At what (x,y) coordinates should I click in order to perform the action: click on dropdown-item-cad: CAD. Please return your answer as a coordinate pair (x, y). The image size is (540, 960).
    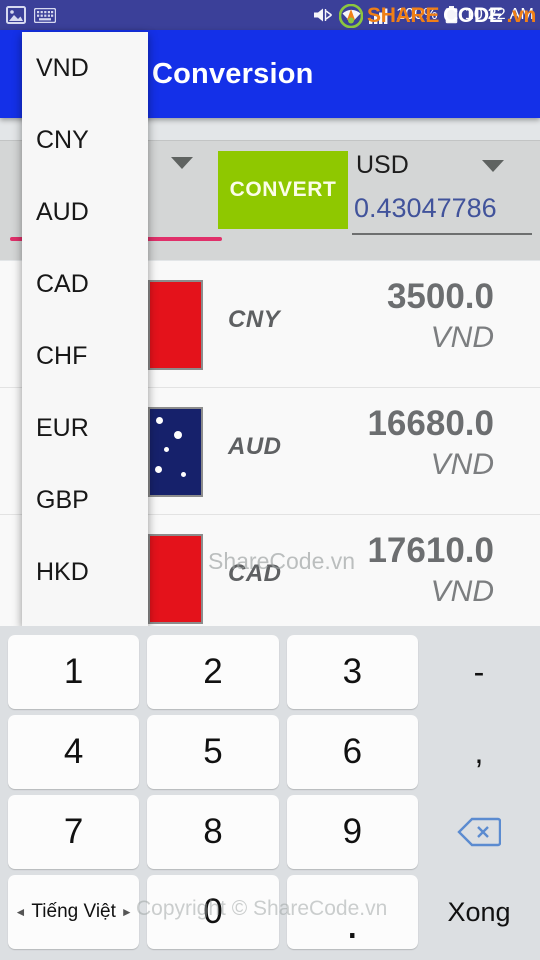
    Looking at the image, I should click on (85, 284).